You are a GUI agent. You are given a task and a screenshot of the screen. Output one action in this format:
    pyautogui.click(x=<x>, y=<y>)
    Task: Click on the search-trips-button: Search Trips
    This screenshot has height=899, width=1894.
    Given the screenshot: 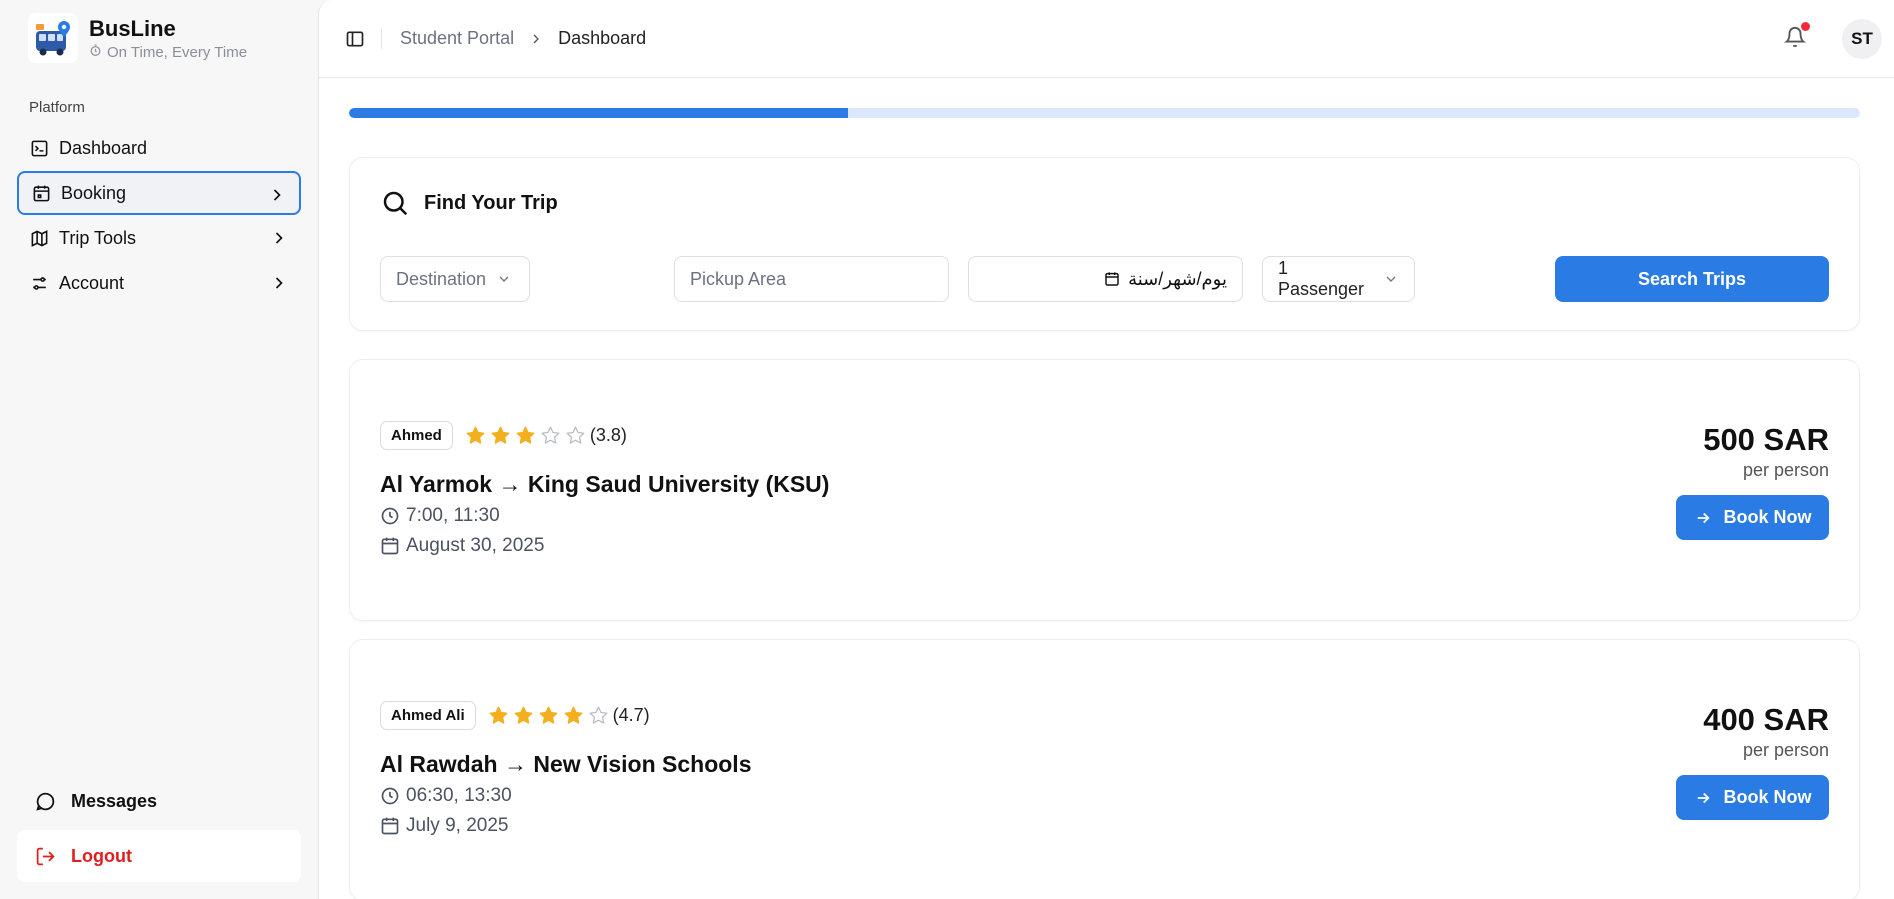 What is the action you would take?
    pyautogui.click(x=1692, y=279)
    